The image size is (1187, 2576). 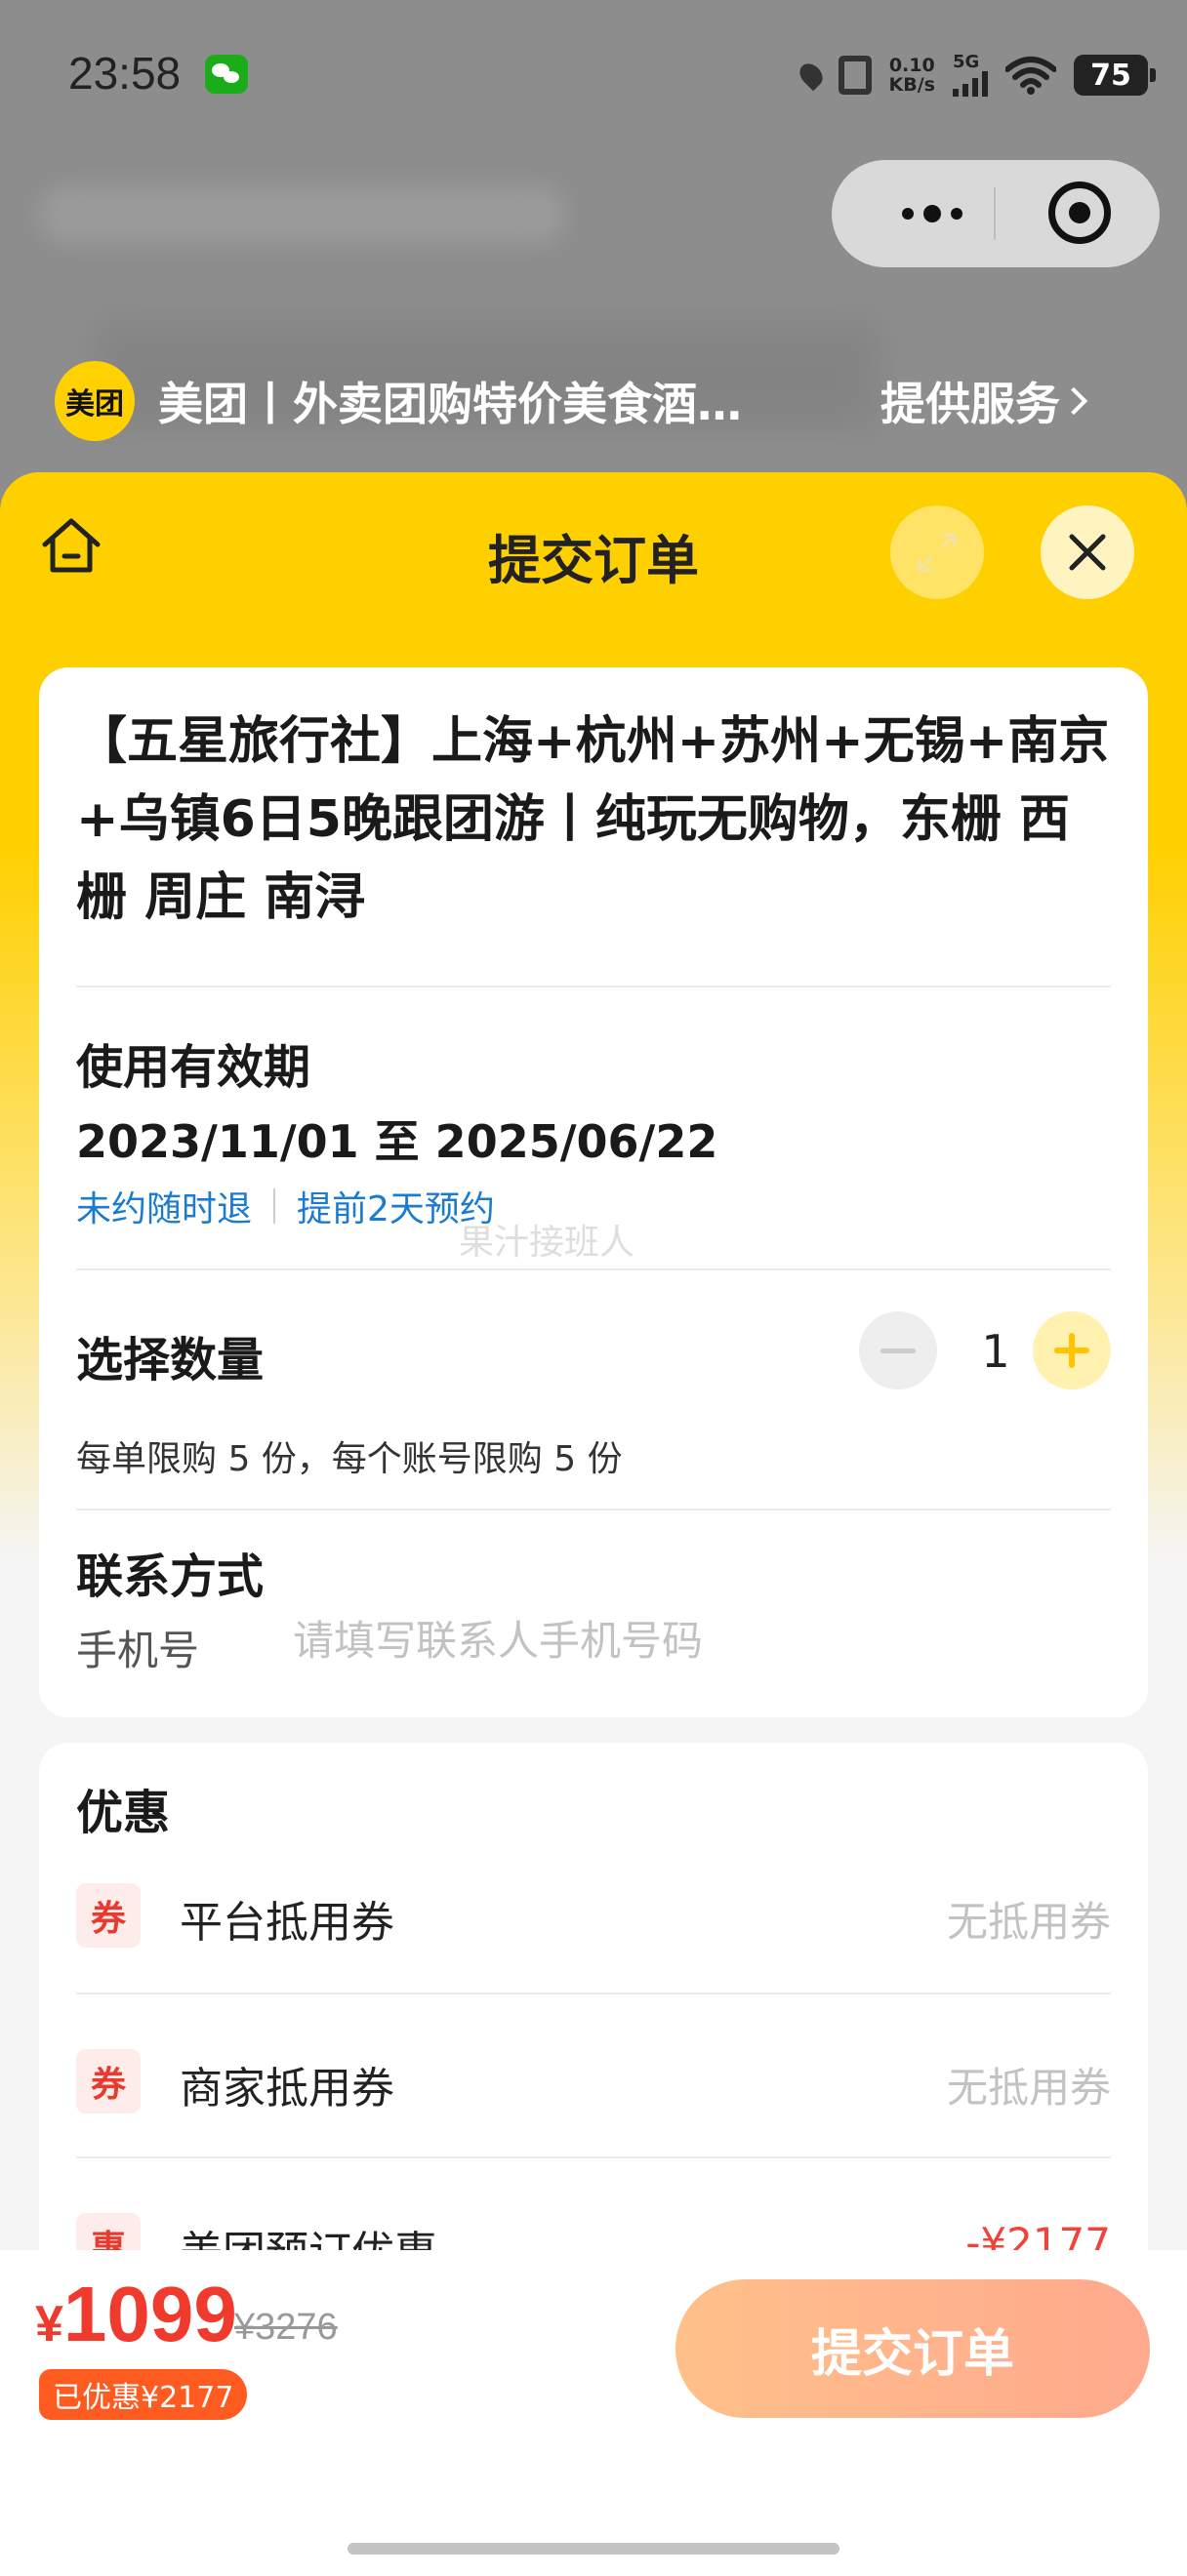 I want to click on purchase-limit-text: 每单限购 5 份，每个账号限购 5 份, so click(x=349, y=1459).